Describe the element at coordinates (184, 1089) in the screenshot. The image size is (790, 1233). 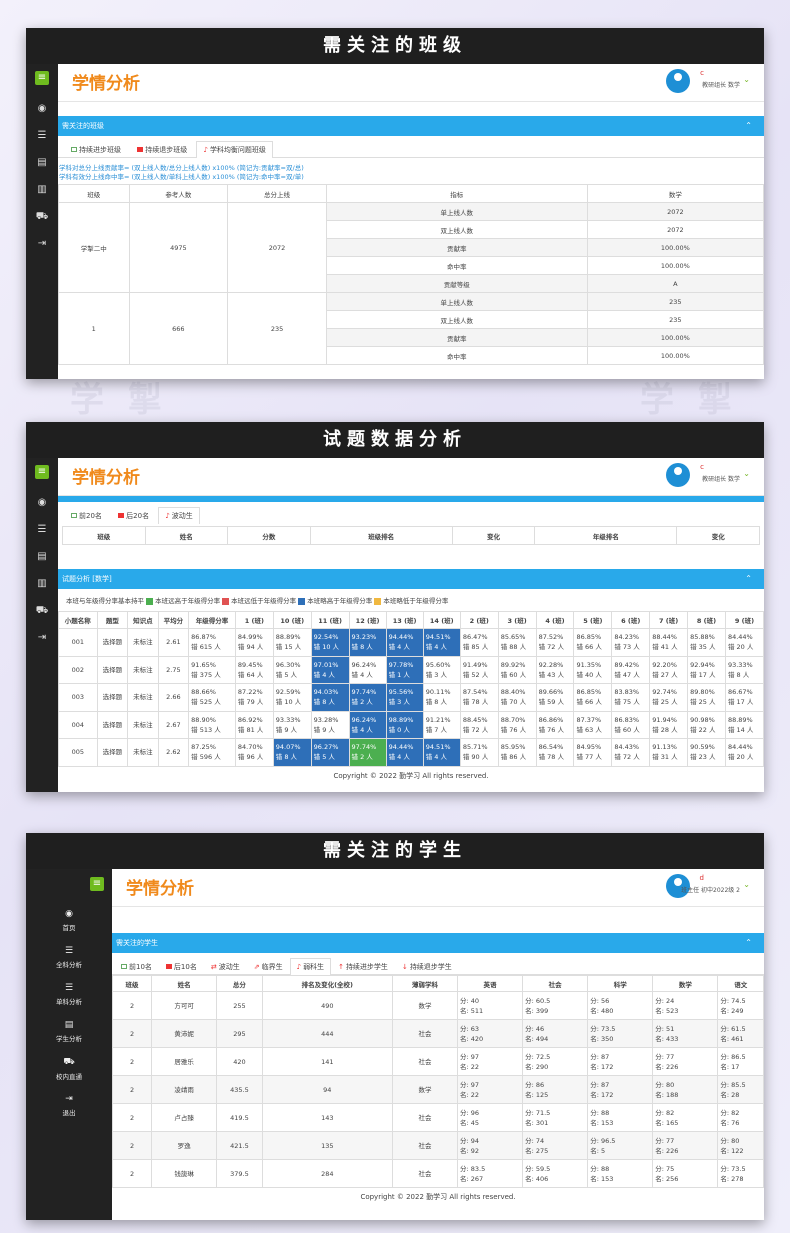
I see `table-cell: 凌靖雨` at that location.